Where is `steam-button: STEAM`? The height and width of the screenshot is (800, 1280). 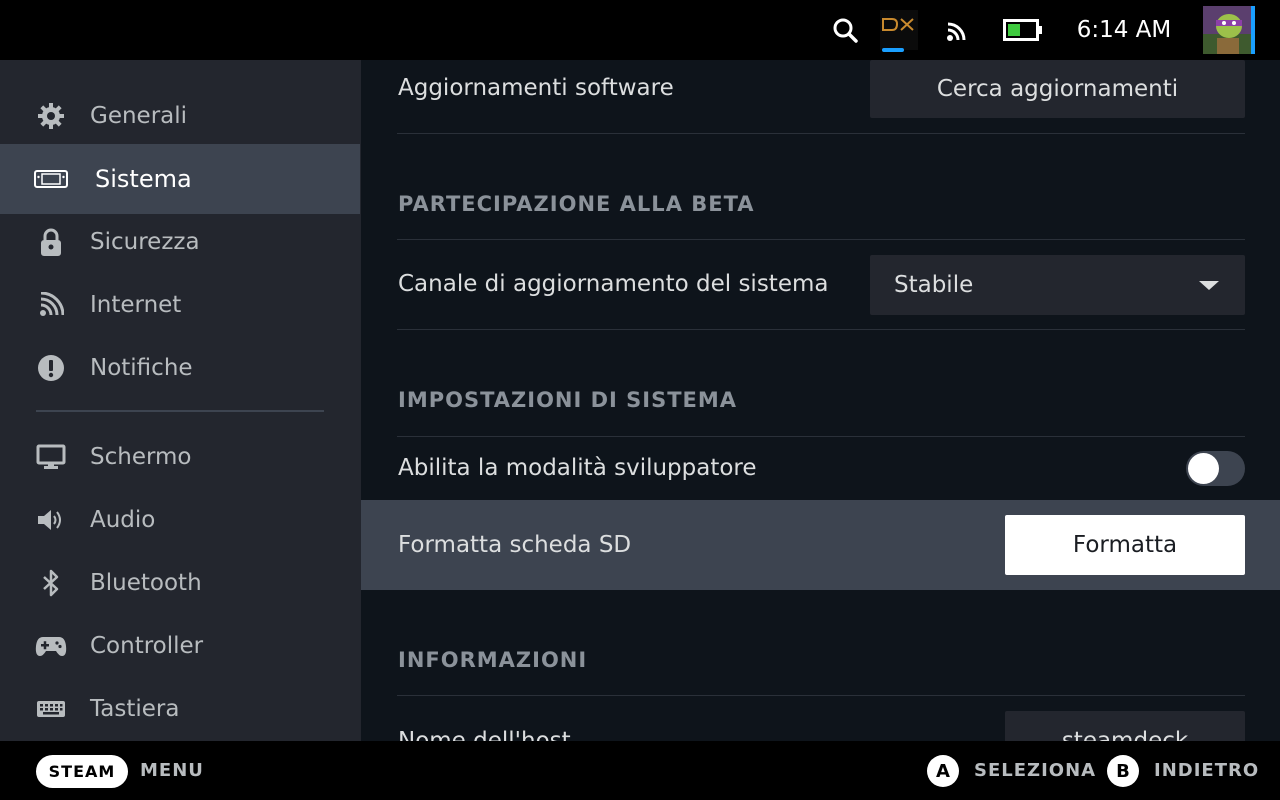 steam-button: STEAM is located at coordinates (82, 771).